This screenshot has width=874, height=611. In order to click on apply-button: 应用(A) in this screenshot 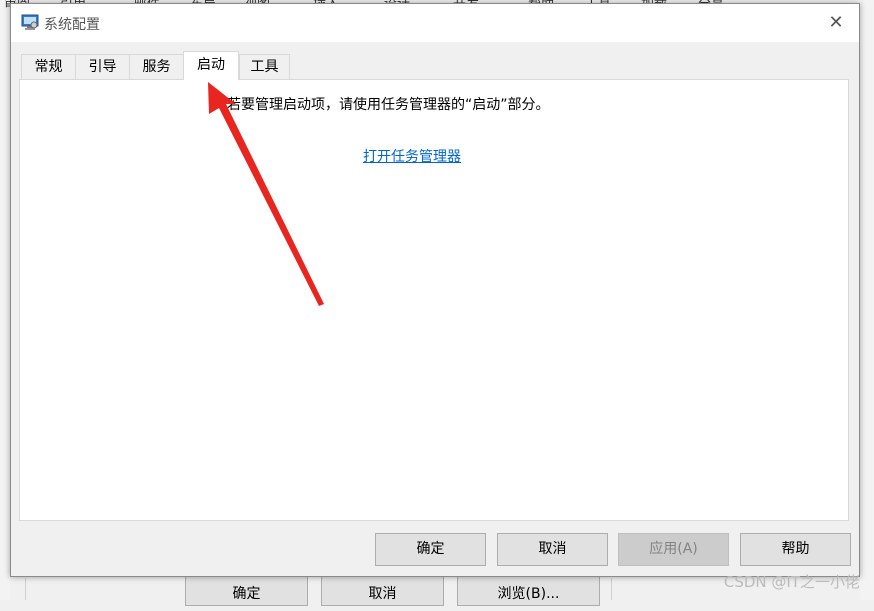, I will do `click(673, 549)`.